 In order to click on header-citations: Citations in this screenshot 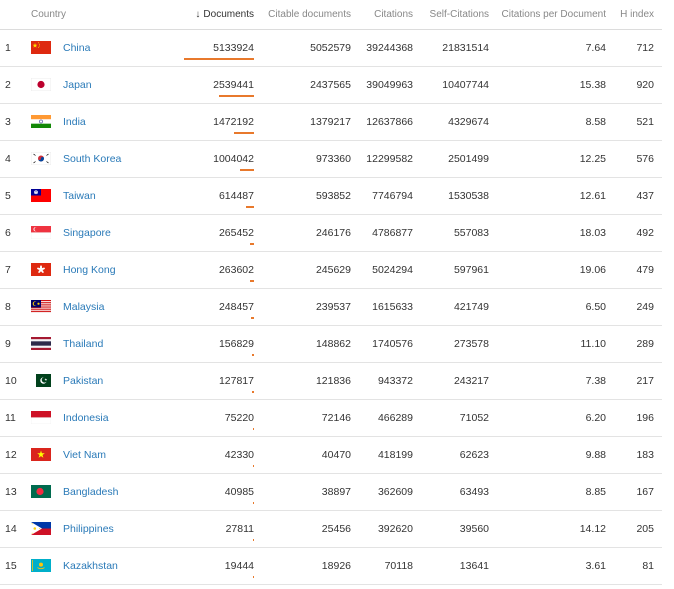, I will do `click(393, 14)`.